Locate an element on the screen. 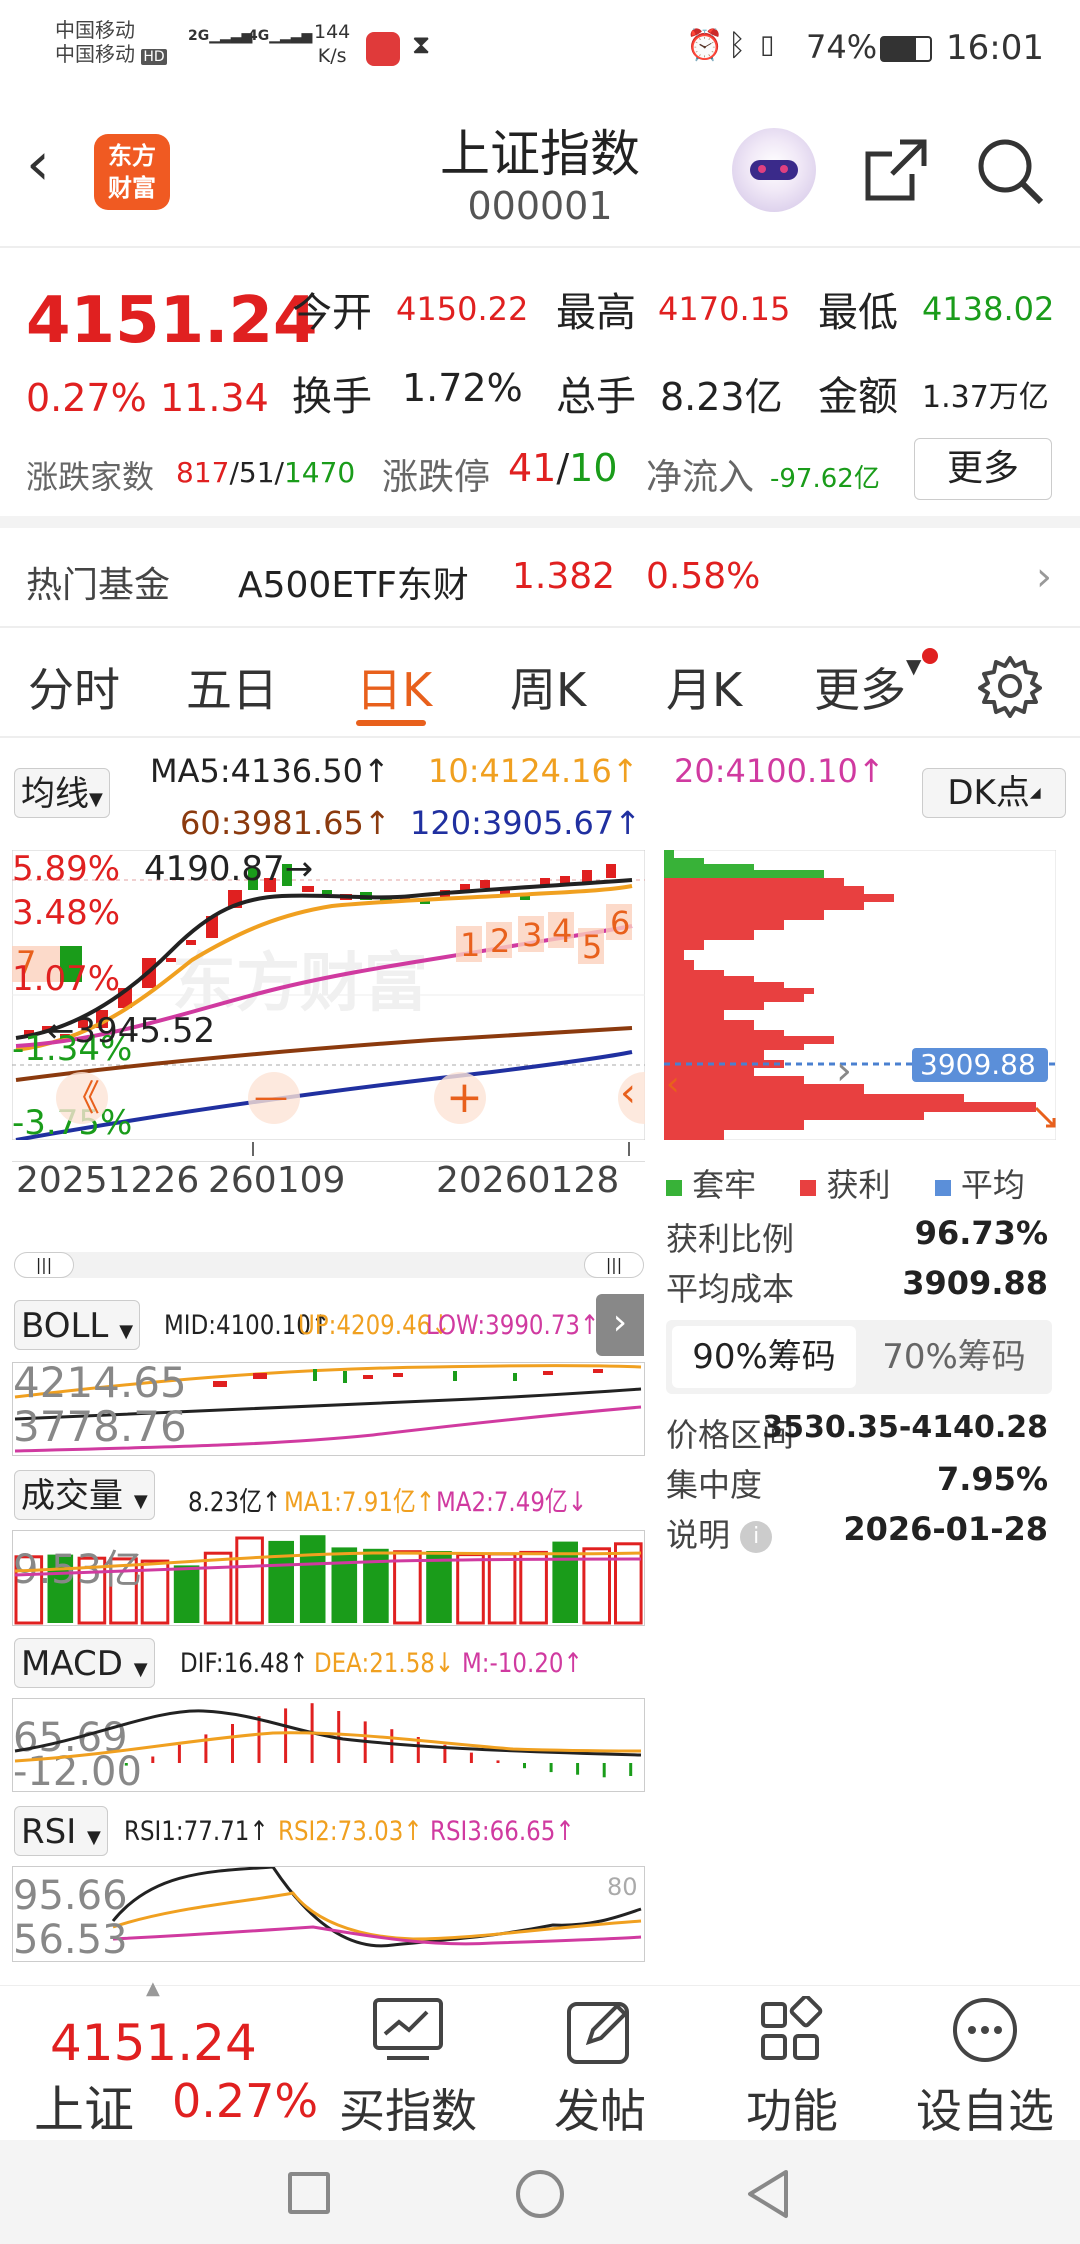  fund-price: 1.382 is located at coordinates (564, 576).